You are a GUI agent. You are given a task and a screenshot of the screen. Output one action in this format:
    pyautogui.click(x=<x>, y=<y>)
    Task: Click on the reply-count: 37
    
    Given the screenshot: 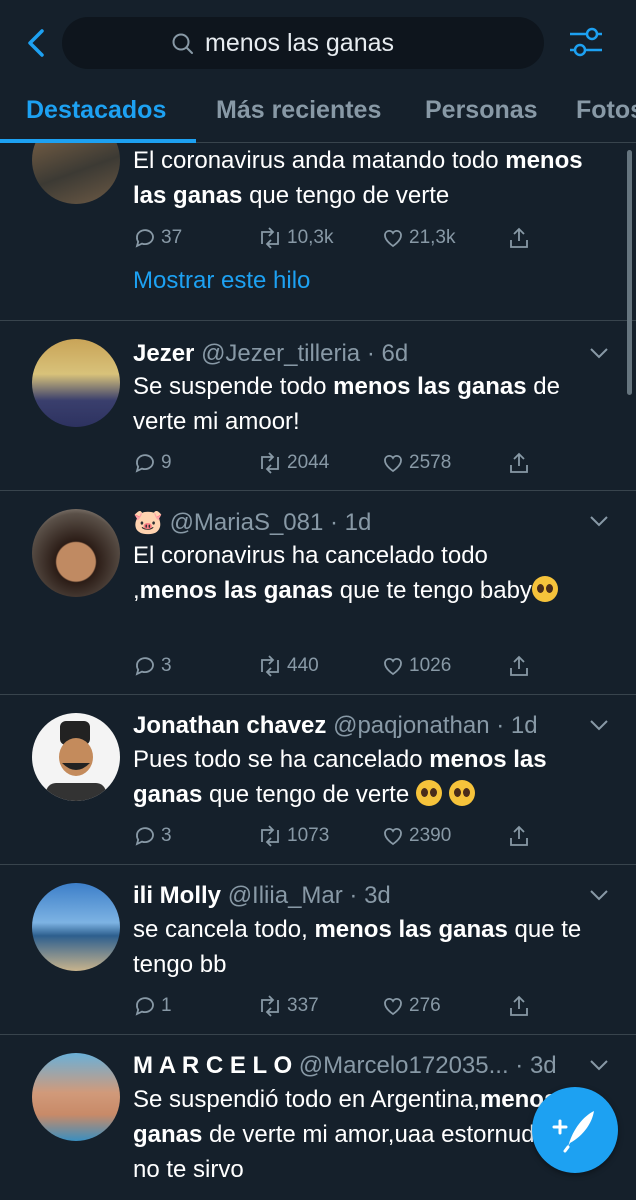 What is the action you would take?
    pyautogui.click(x=172, y=237)
    